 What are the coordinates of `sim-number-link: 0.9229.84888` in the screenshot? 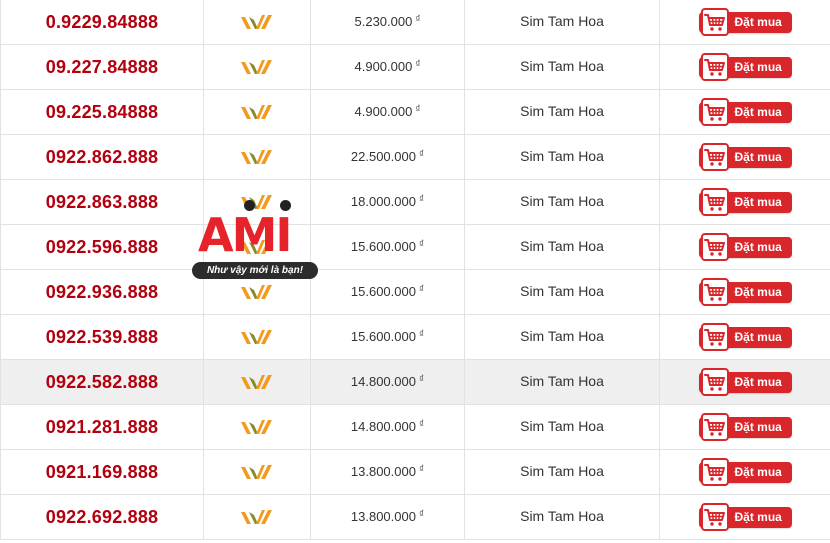 It's located at (102, 22).